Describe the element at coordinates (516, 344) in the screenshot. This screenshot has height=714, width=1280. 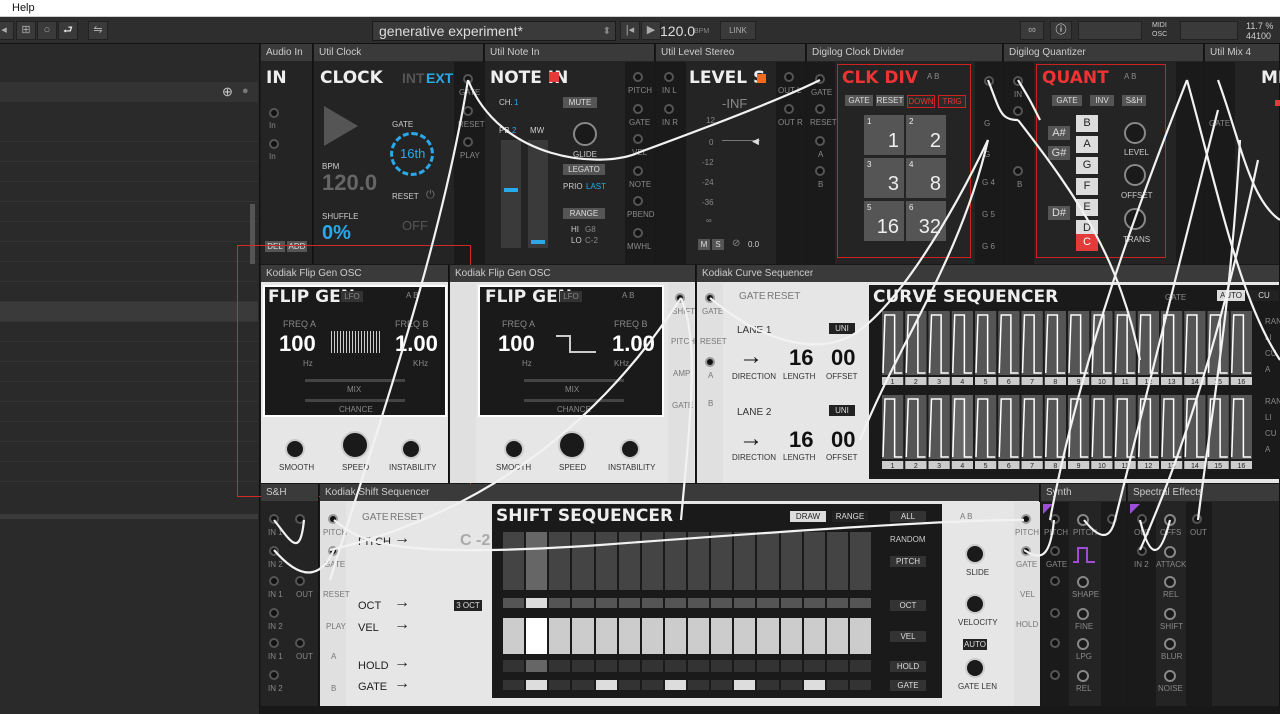
I see `freq-a-value: 100` at that location.